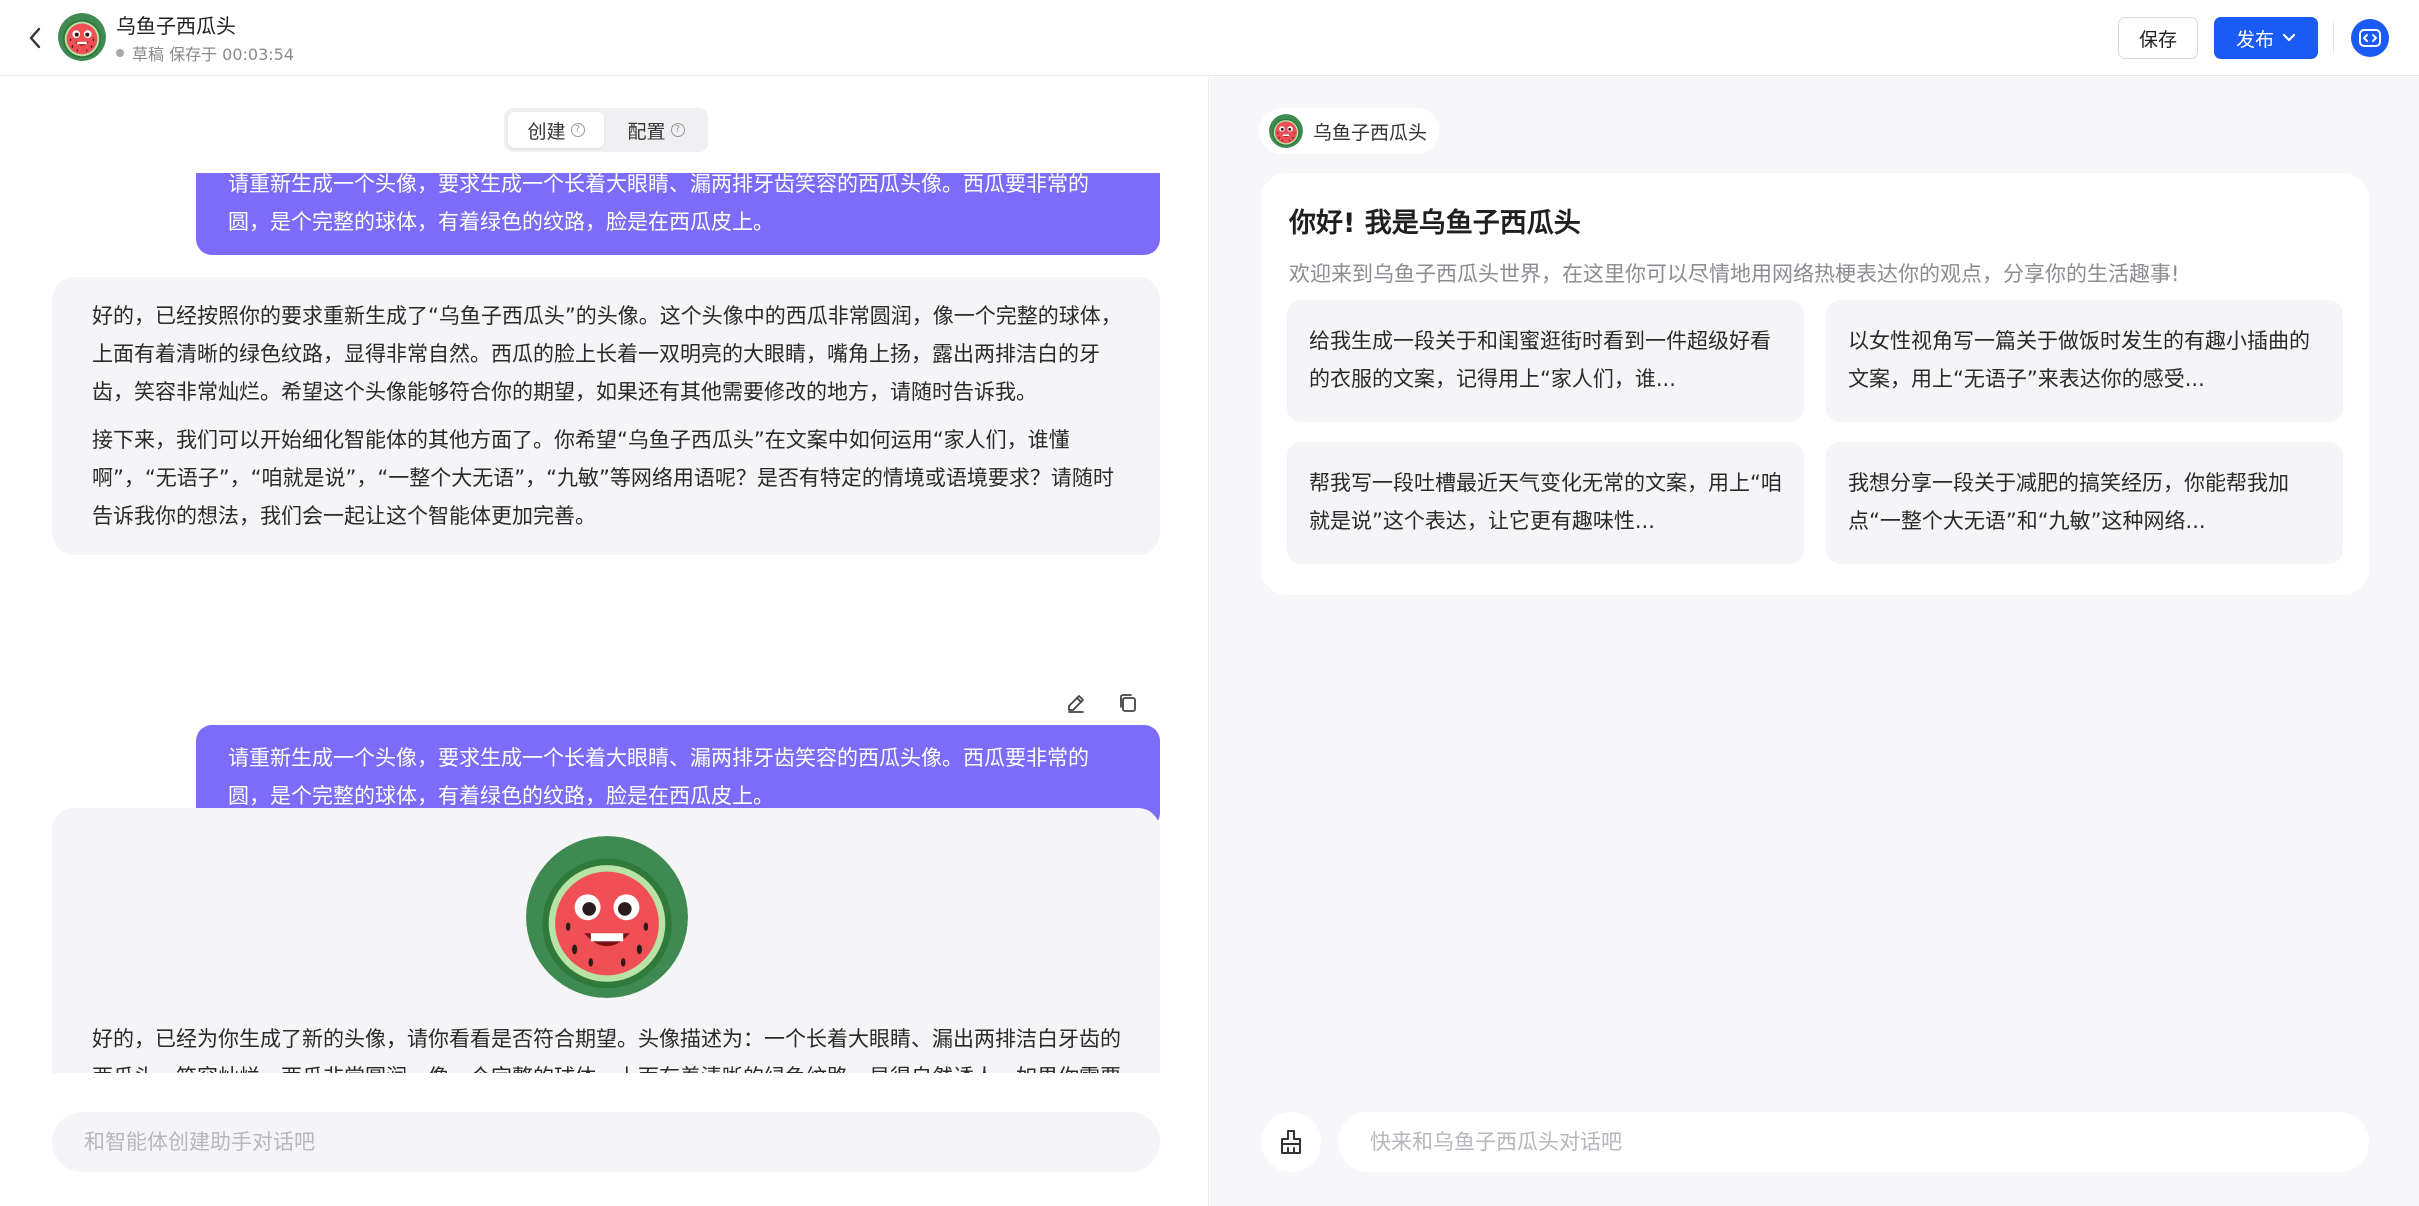 The width and height of the screenshot is (2419, 1206). What do you see at coordinates (606, 1142) in the screenshot?
I see `create-chat-input` at bounding box center [606, 1142].